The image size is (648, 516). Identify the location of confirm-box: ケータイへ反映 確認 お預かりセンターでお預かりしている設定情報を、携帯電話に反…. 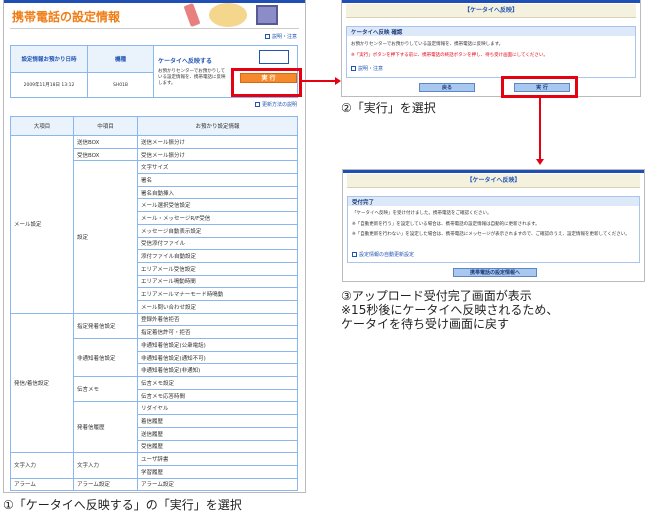
(491, 52).